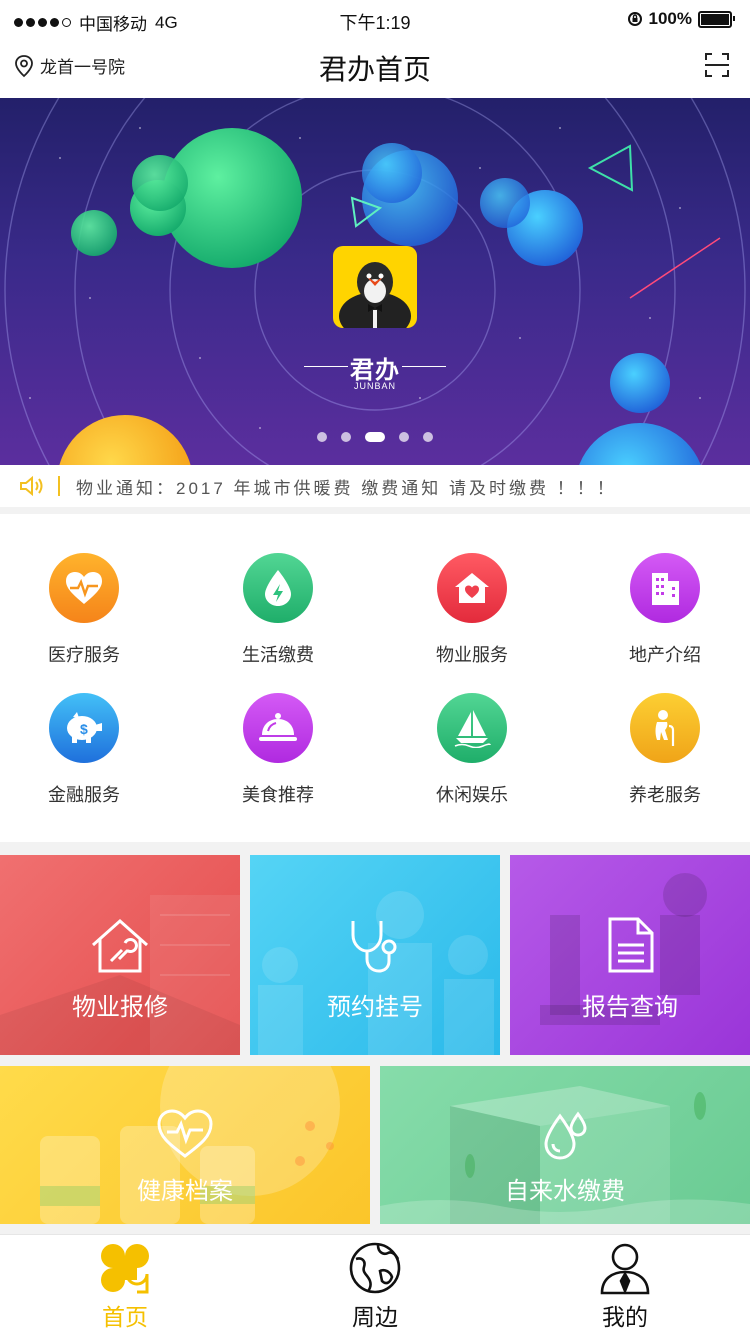 This screenshot has width=750, height=1335. I want to click on water-drop-icon, so click(278, 588).